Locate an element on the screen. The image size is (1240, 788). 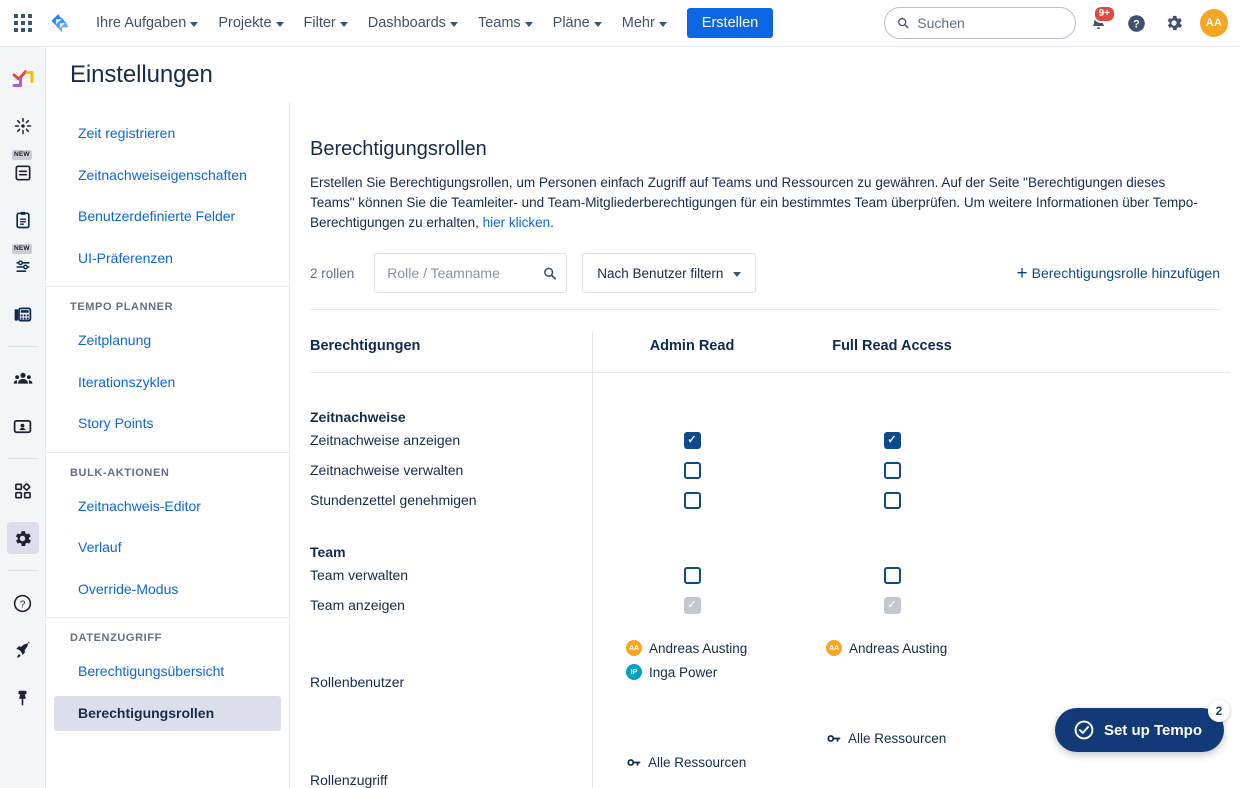
chevron-down-icon is located at coordinates (597, 24).